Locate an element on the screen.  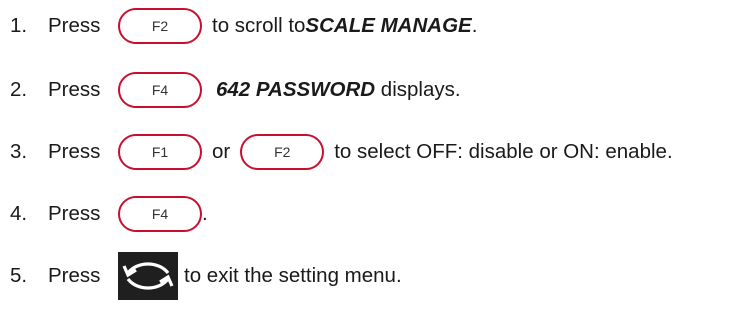
f1-key-button: F1 is located at coordinates (160, 152).